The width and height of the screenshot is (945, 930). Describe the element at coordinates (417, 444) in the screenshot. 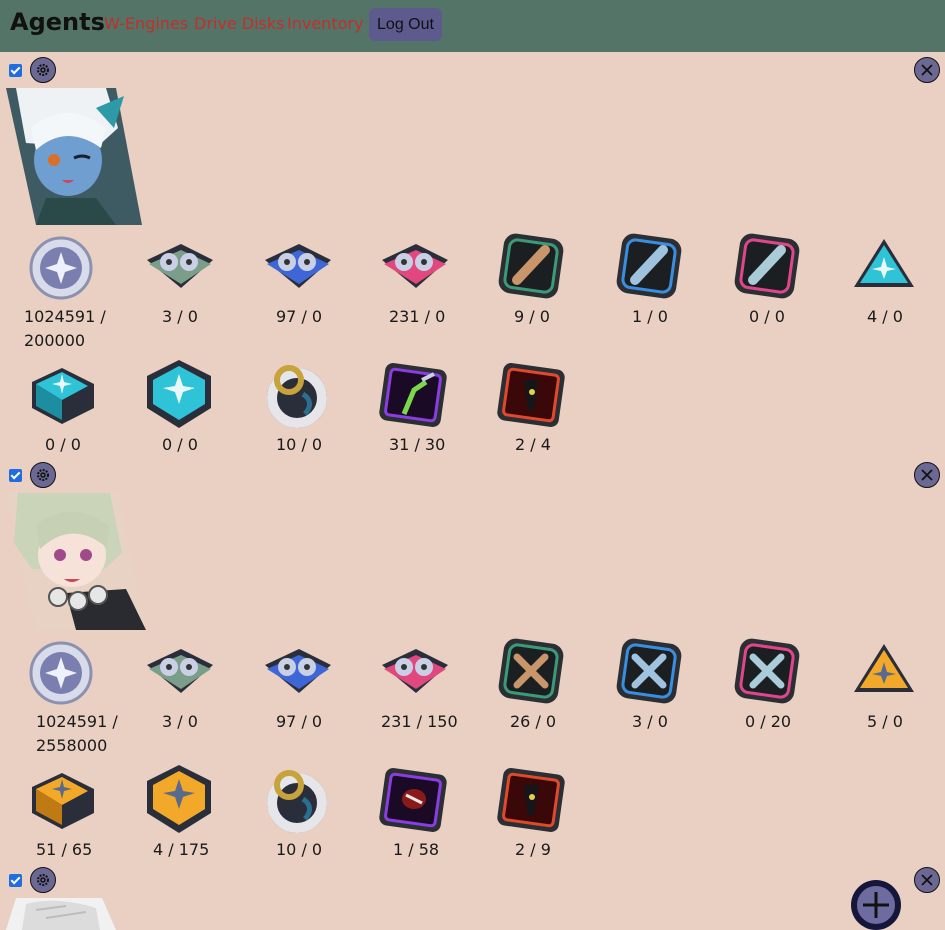

I see `material-count: 31 / 30` at that location.